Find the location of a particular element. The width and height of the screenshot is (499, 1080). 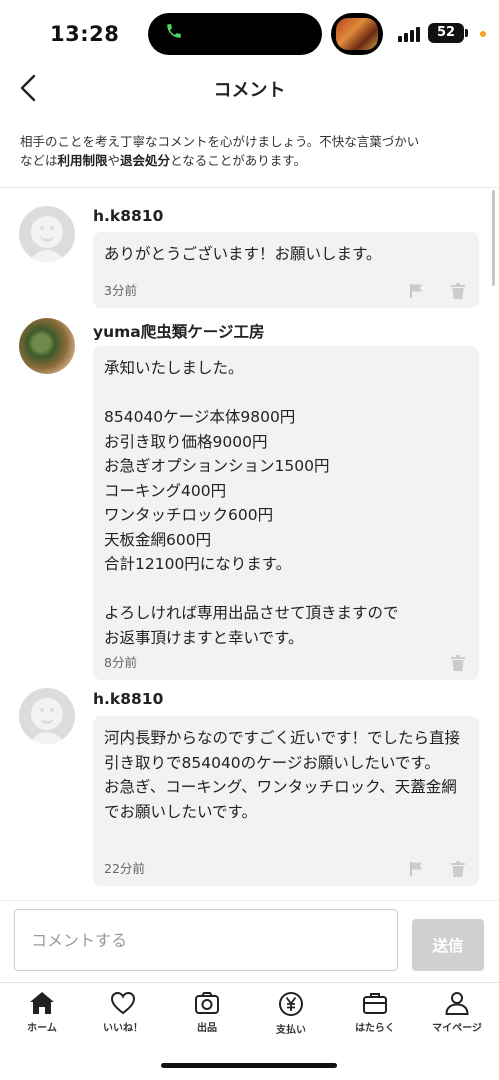

tab-label: 支払い is located at coordinates (291, 1030).